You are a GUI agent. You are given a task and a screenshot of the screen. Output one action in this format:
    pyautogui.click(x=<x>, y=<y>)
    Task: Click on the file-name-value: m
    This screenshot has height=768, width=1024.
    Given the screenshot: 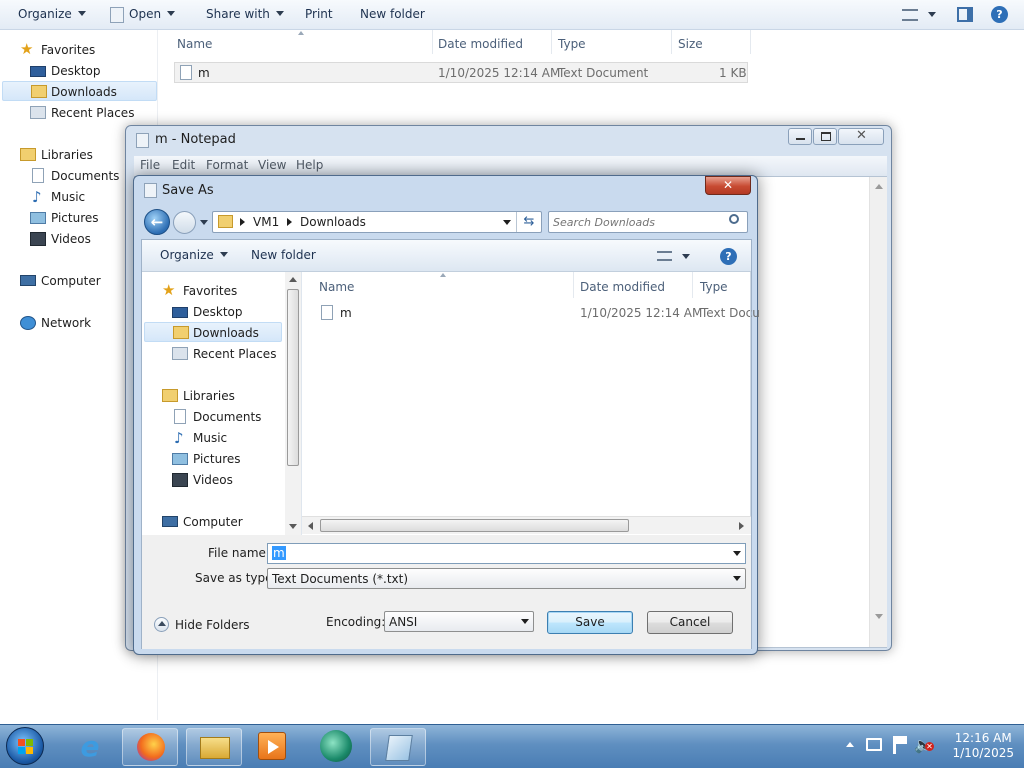 What is the action you would take?
    pyautogui.click(x=279, y=553)
    